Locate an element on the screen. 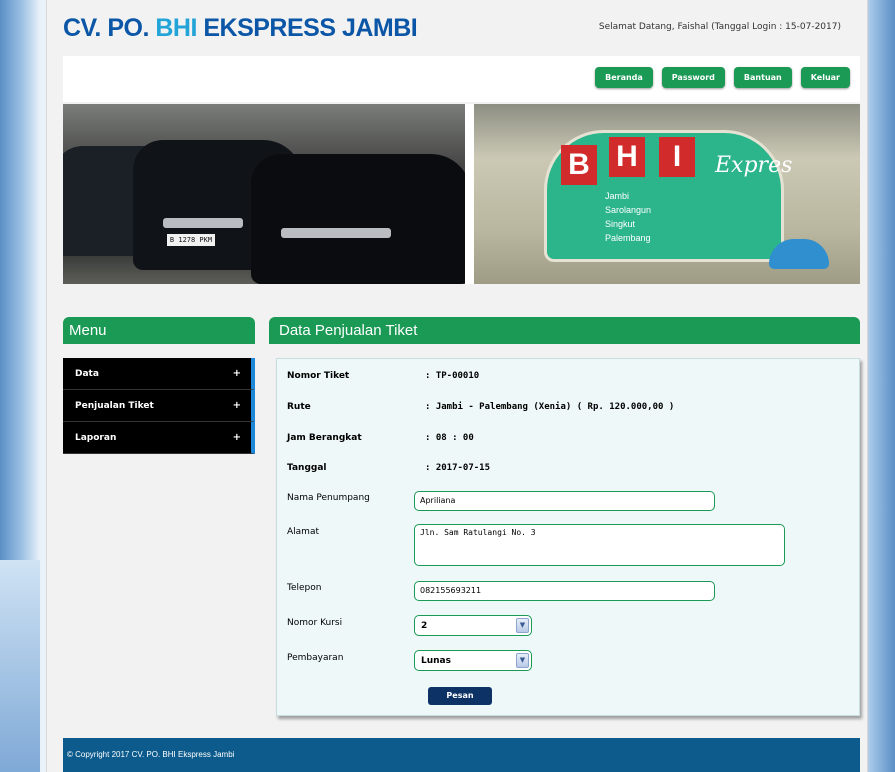 Image resolution: width=895 pixels, height=772 pixels. tanggal-label: Tanggal is located at coordinates (307, 468).